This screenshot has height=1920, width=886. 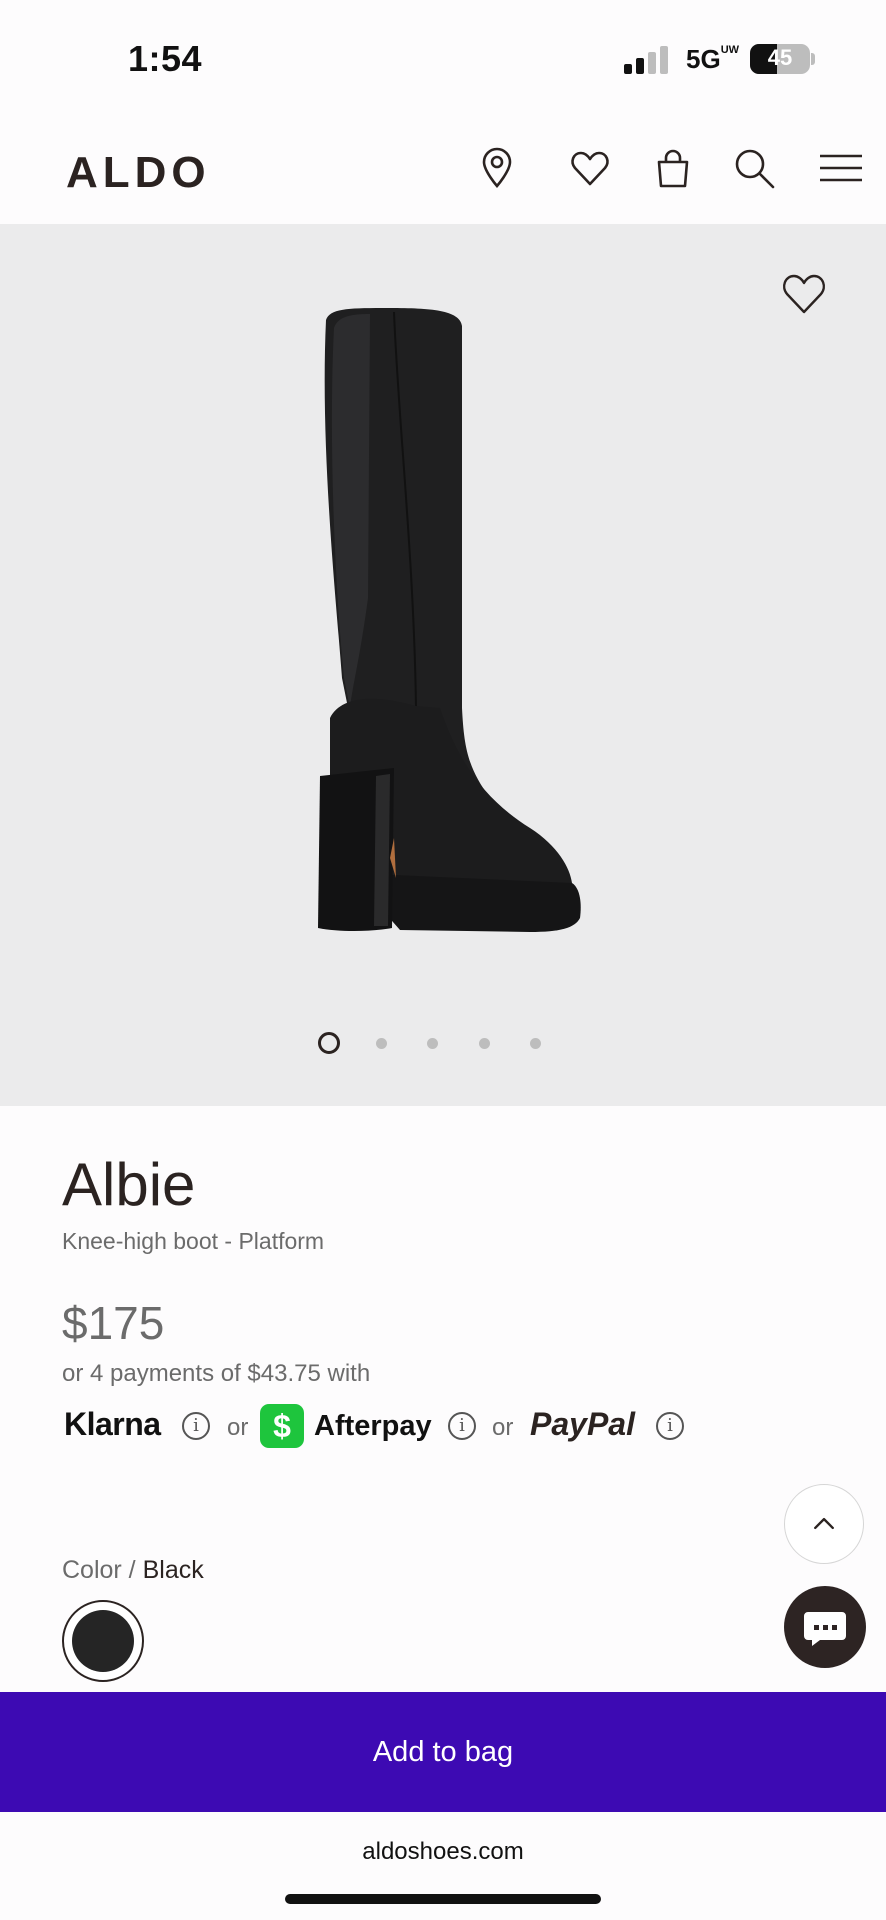 I want to click on status-time: 1:54, so click(x=165, y=58).